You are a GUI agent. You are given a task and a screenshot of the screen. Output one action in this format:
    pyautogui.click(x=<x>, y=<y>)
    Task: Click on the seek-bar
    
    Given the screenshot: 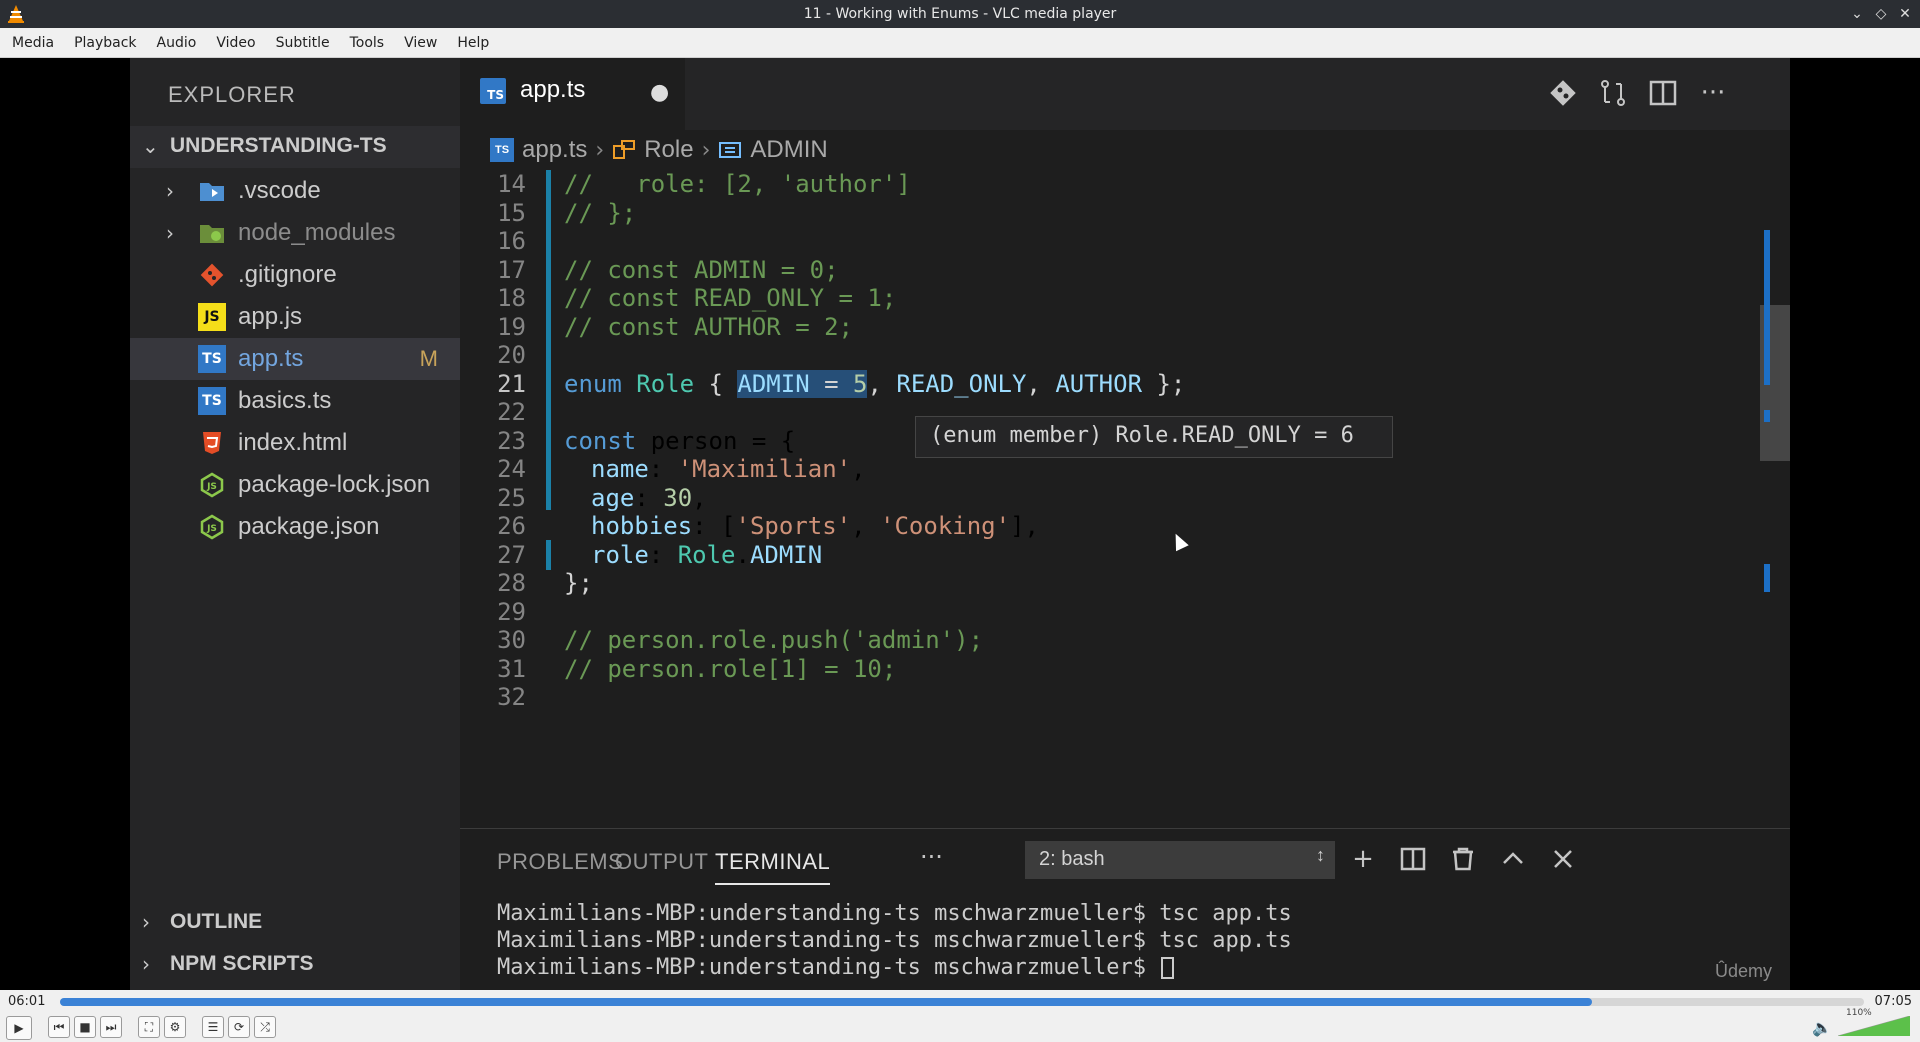 What is the action you would take?
    pyautogui.click(x=962, y=1002)
    